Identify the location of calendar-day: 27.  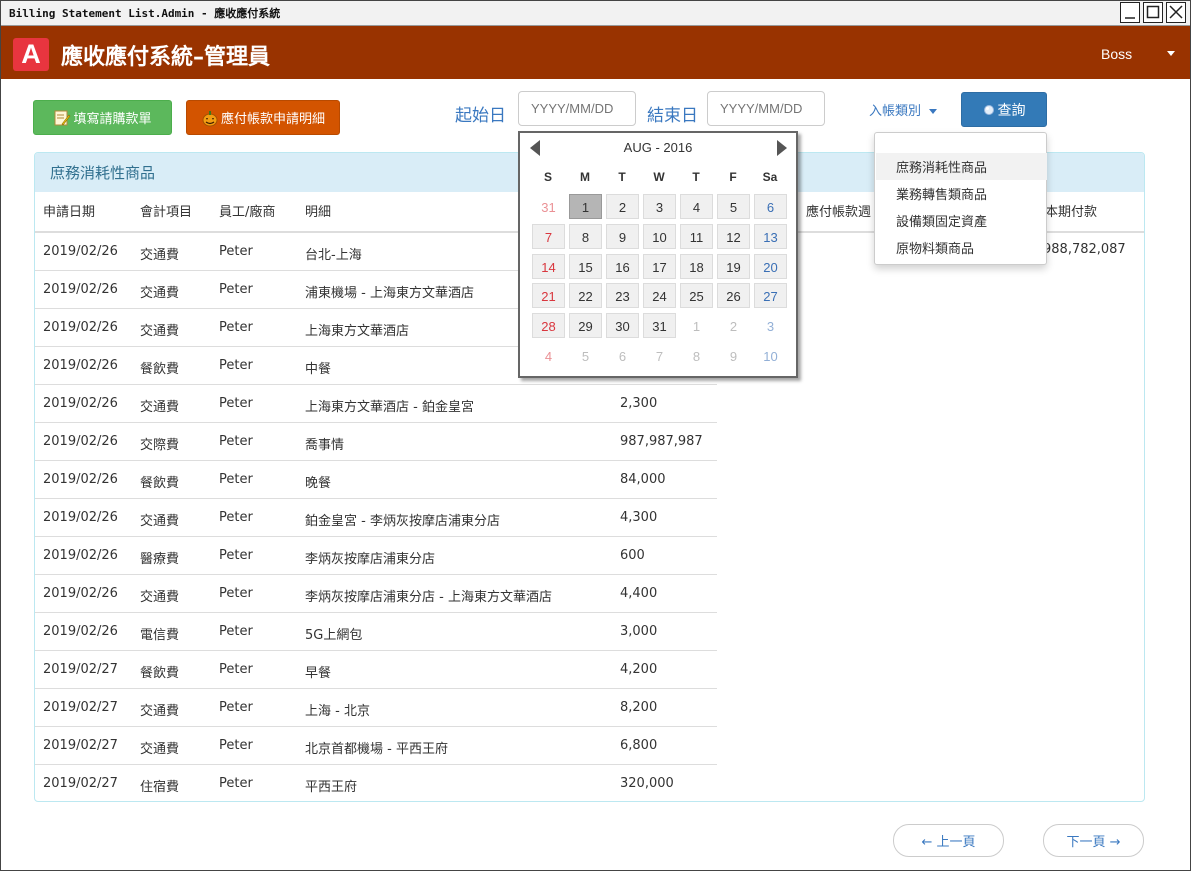
(770, 296).